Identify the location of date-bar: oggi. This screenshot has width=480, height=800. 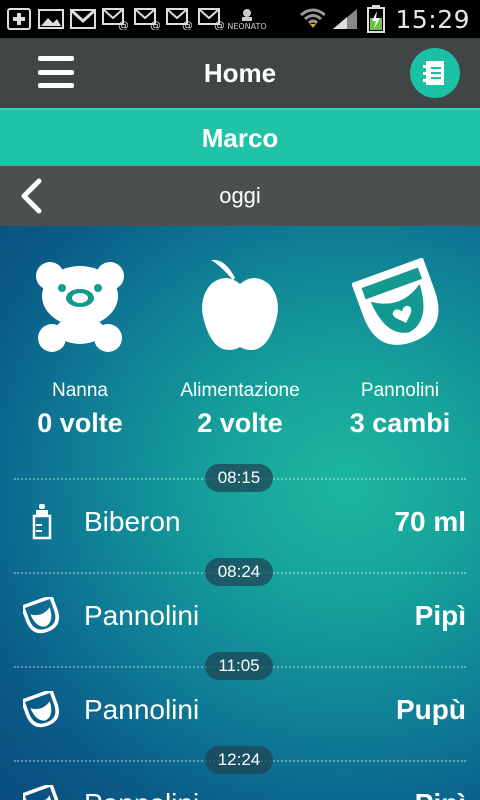
(240, 196).